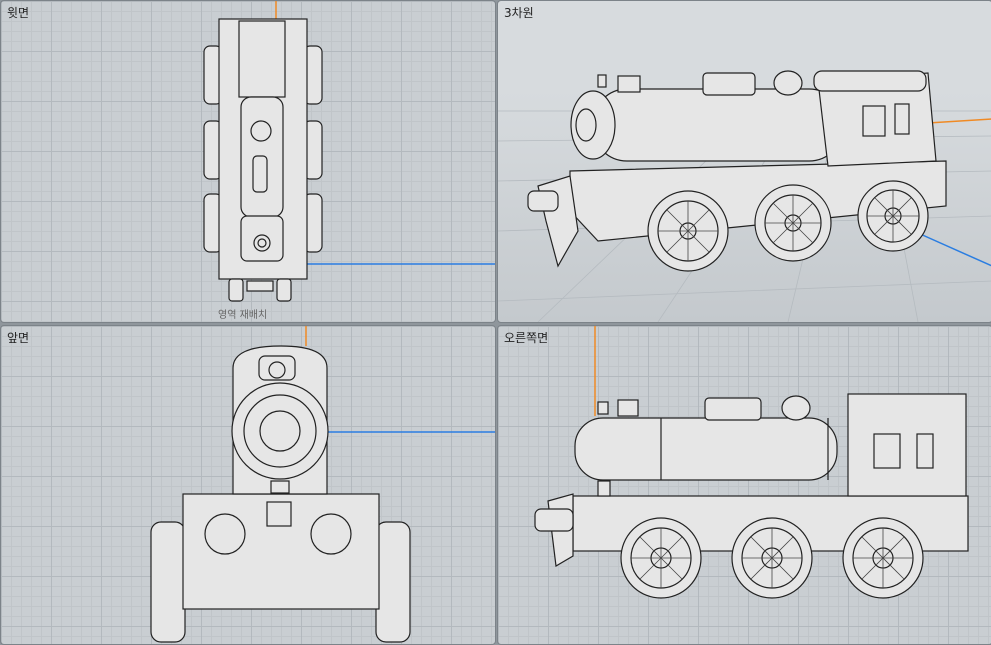 This screenshot has height=645, width=991. I want to click on viewport-perspective-title: 3차원, so click(519, 12).